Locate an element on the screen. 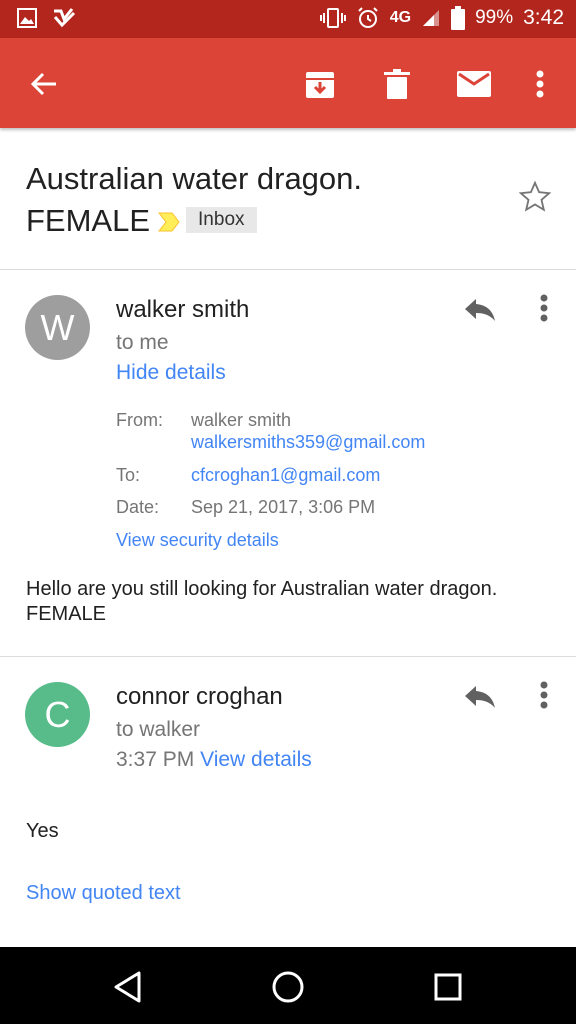 The height and width of the screenshot is (1024, 576). more-vert-icon is located at coordinates (540, 84).